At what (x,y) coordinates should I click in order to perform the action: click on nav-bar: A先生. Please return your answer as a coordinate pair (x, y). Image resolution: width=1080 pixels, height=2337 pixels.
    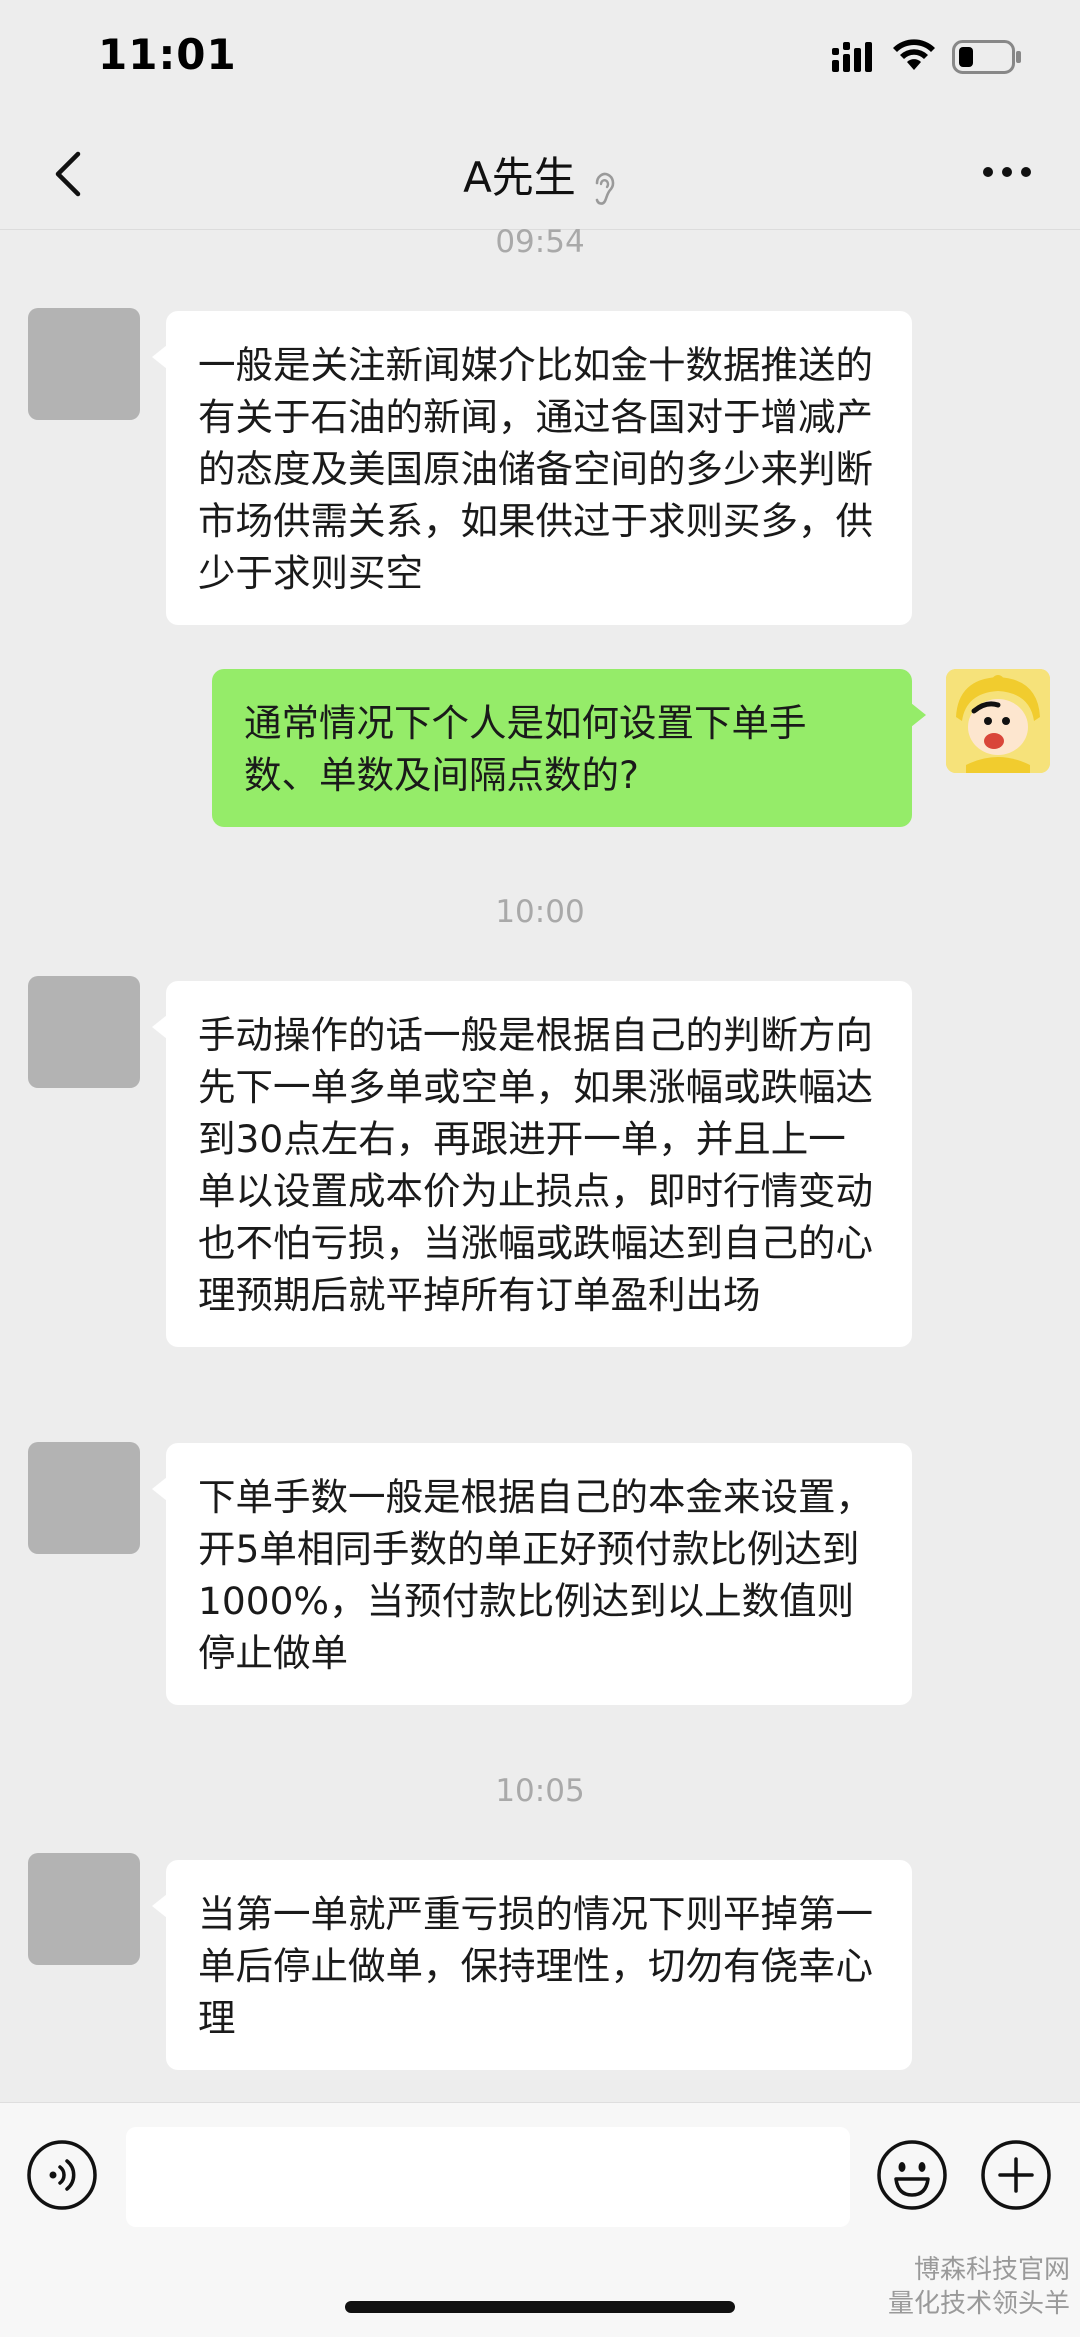
    Looking at the image, I should click on (540, 174).